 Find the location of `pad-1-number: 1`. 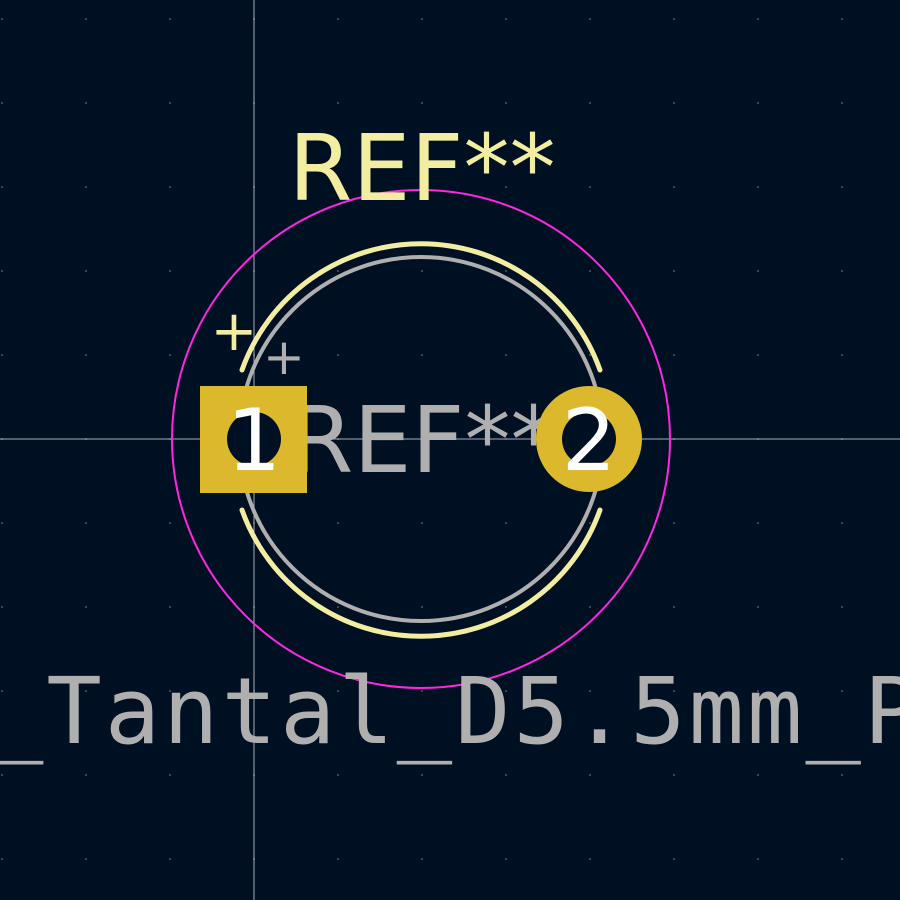

pad-1-number: 1 is located at coordinates (254, 441).